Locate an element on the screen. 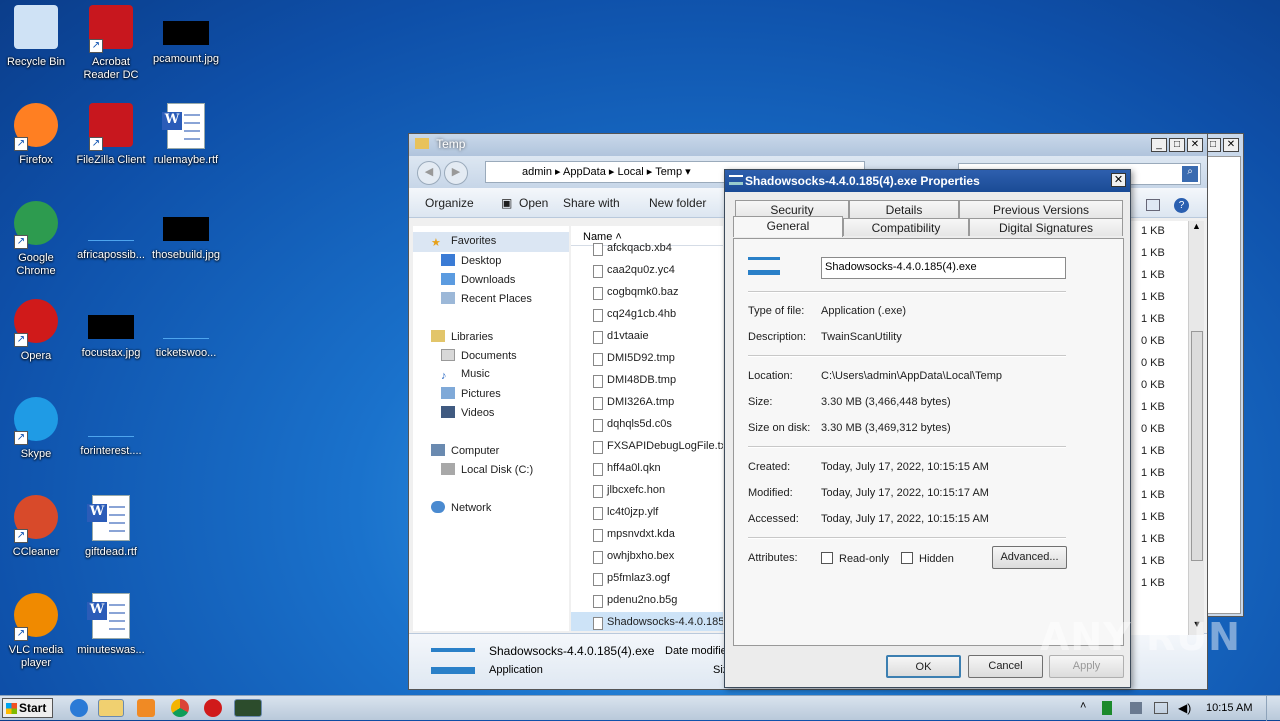 The width and height of the screenshot is (1280, 721). ok-button: OK is located at coordinates (923, 666).